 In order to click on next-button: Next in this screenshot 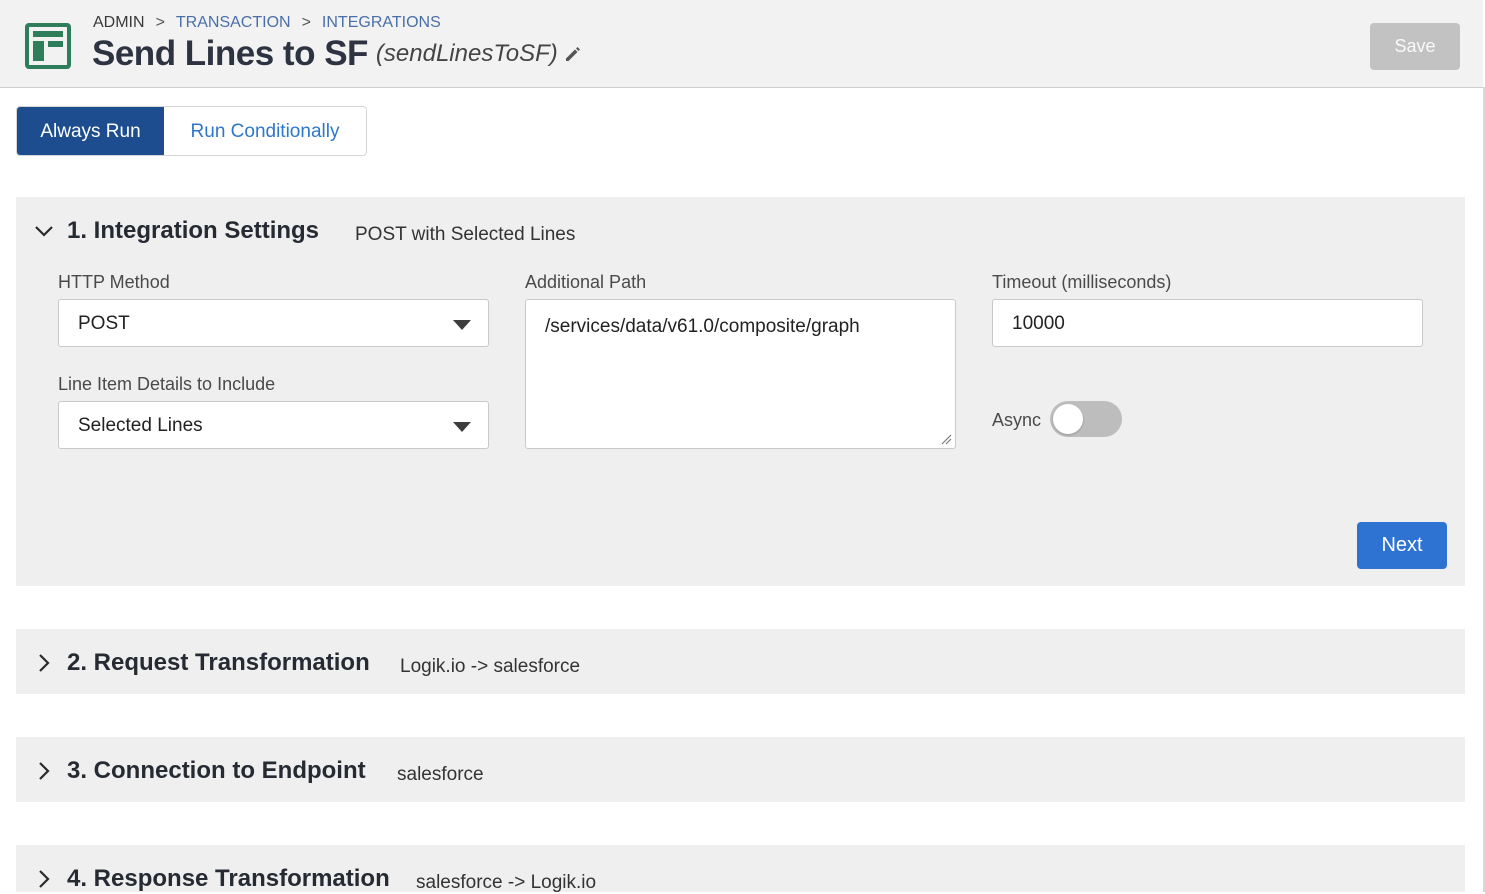, I will do `click(1402, 545)`.